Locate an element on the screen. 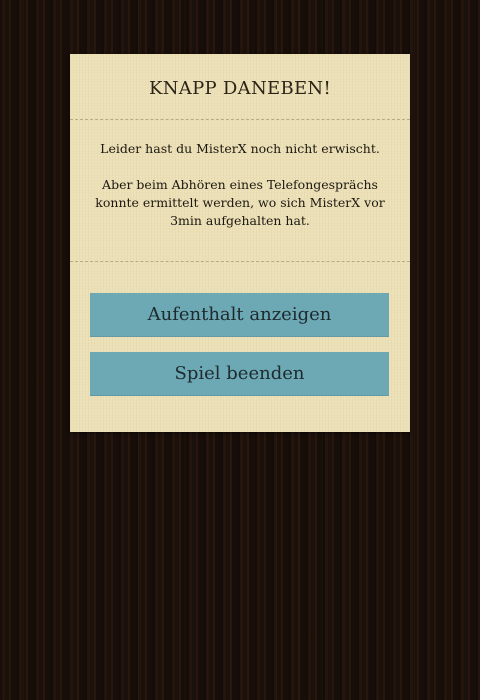 The image size is (480, 700). divider-top is located at coordinates (240, 119).